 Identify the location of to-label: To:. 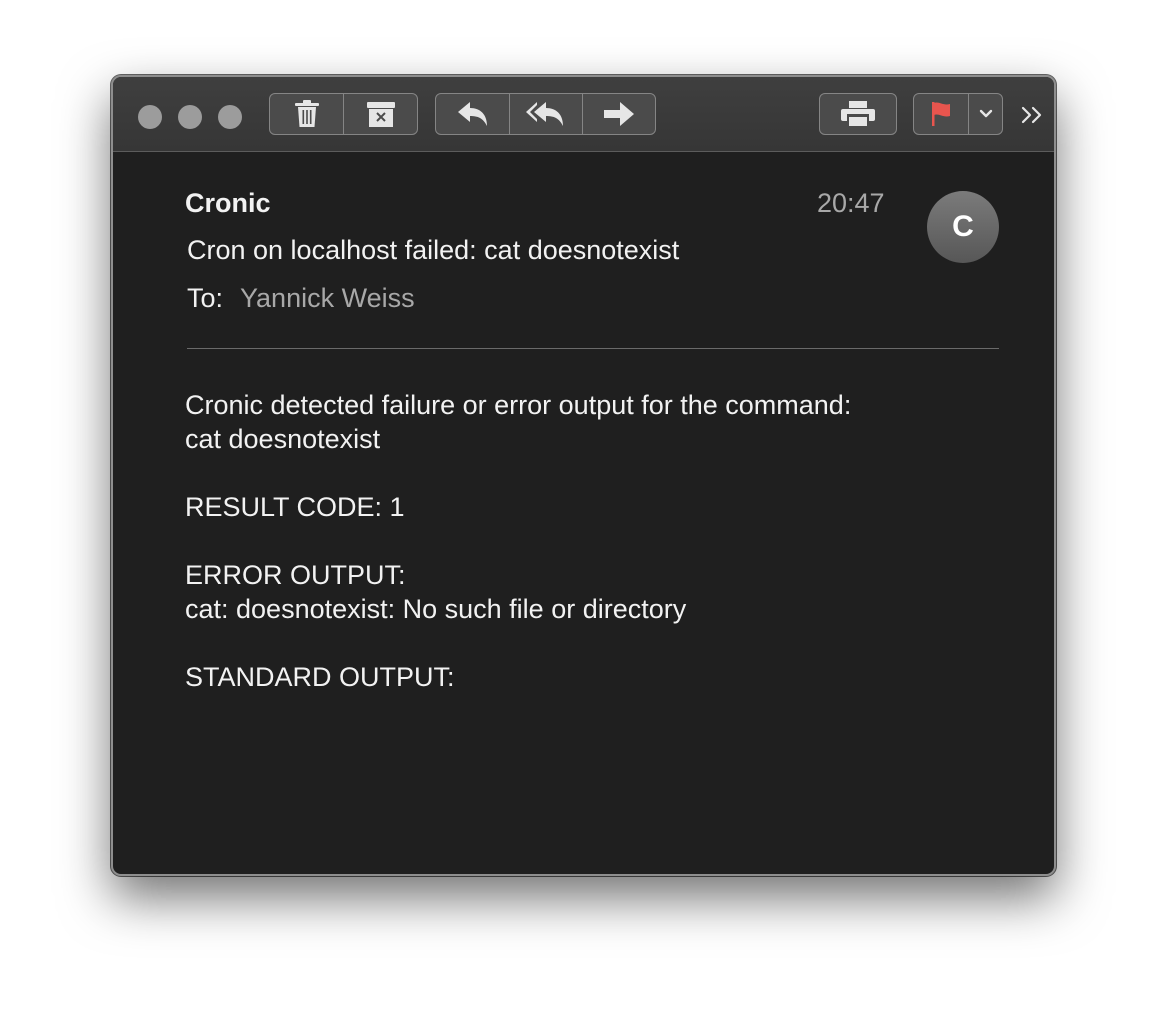
(205, 298).